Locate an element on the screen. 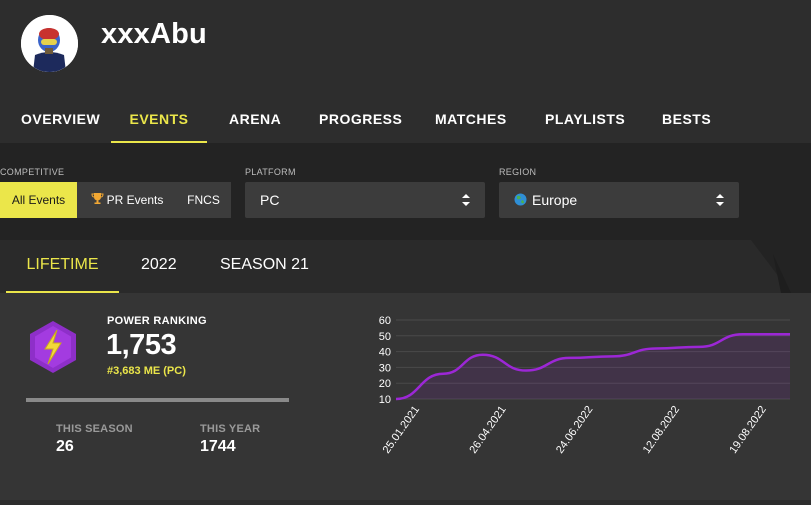 Image resolution: width=811 pixels, height=505 pixels. y-tick-label: 40 is located at coordinates (385, 353).